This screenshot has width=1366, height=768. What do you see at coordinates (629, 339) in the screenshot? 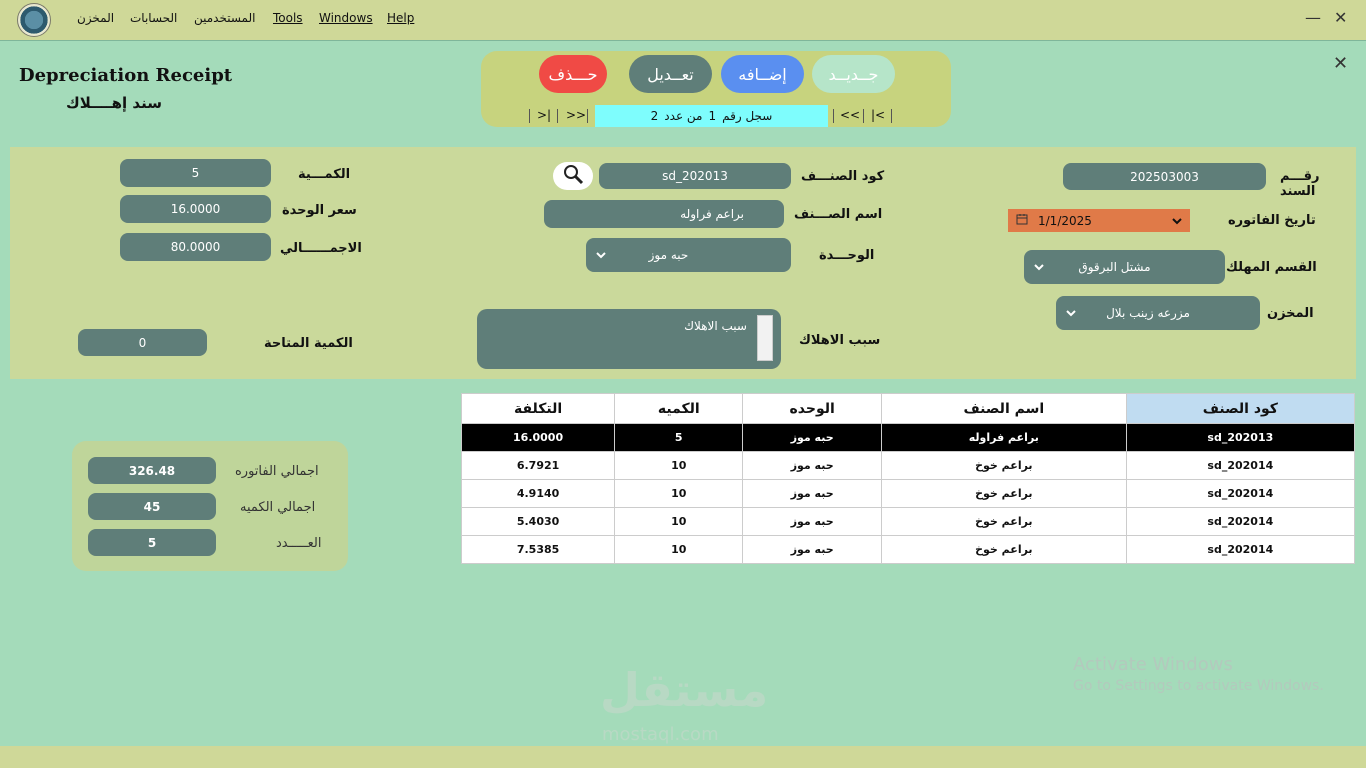
I see `reason-textarea: سبب الاهلاك` at bounding box center [629, 339].